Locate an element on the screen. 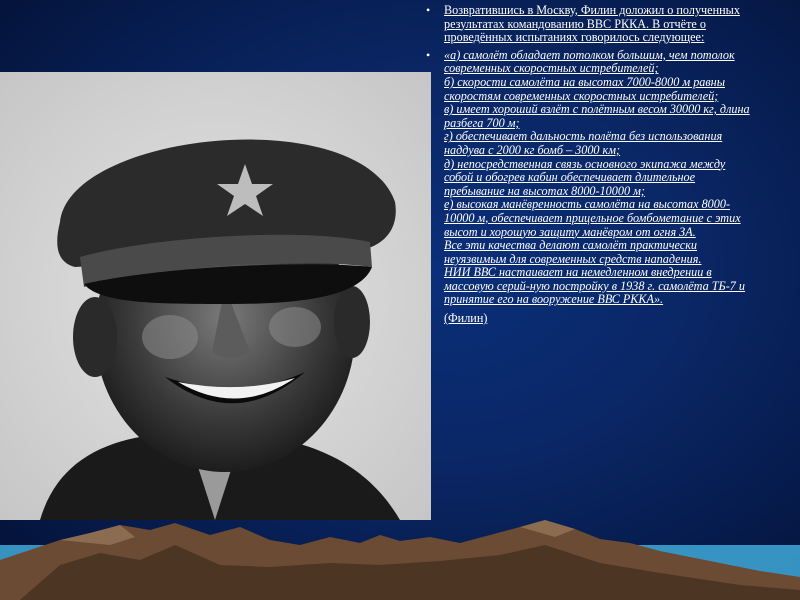  mountains-image is located at coordinates (400, 560).